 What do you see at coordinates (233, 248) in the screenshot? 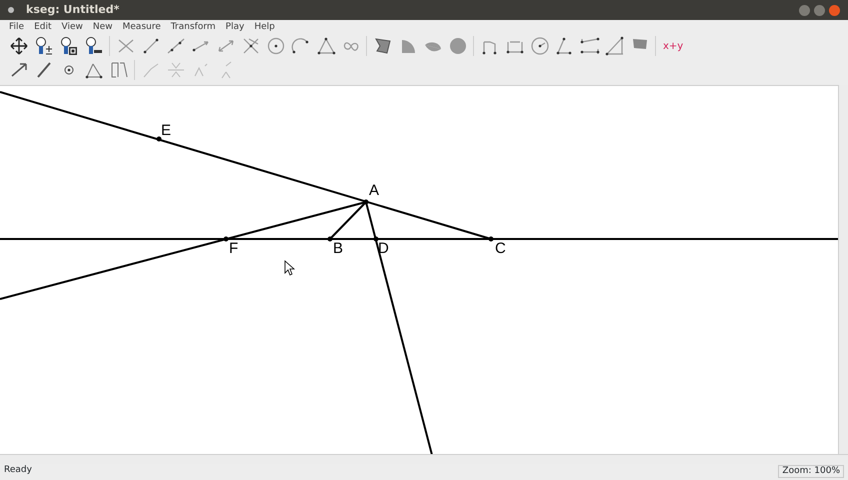
I see `point-label: F` at bounding box center [233, 248].